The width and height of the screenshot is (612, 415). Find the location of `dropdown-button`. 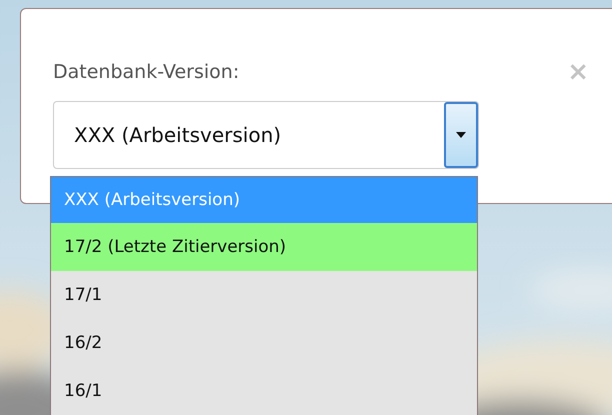

dropdown-button is located at coordinates (461, 135).